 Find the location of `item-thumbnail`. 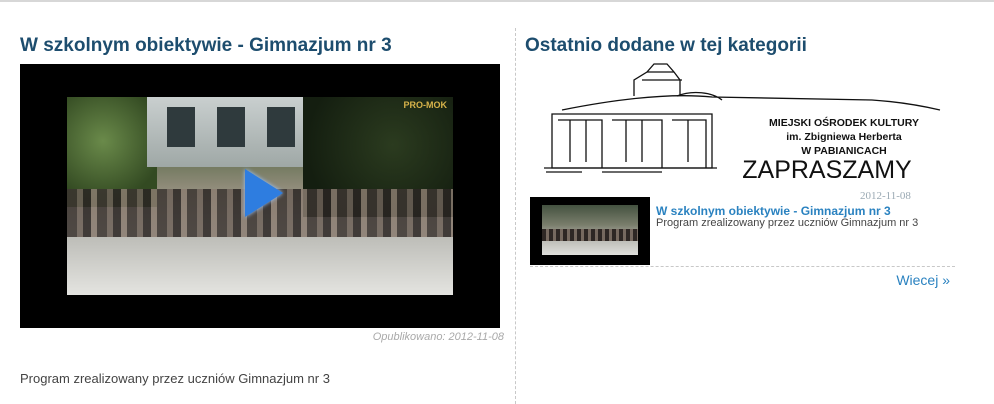

item-thumbnail is located at coordinates (590, 231).